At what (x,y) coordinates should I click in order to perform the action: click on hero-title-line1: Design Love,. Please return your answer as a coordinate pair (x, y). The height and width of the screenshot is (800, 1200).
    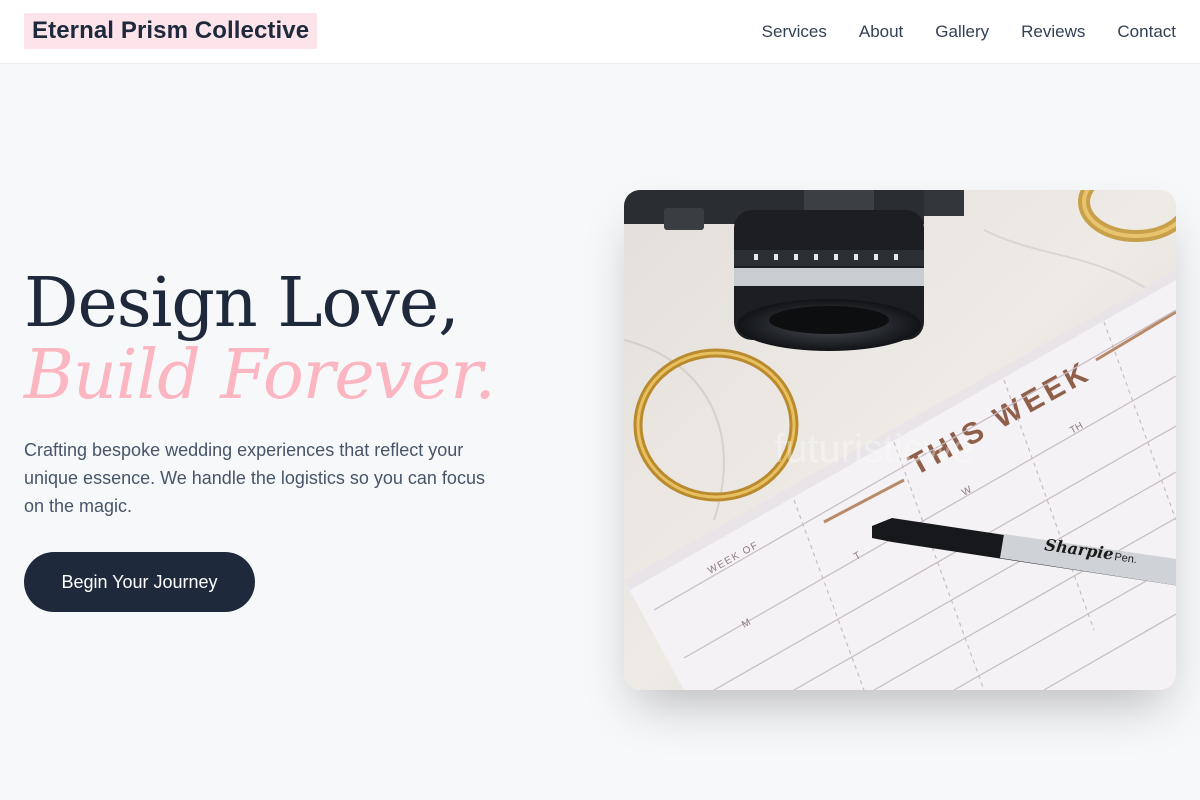
    Looking at the image, I should click on (242, 303).